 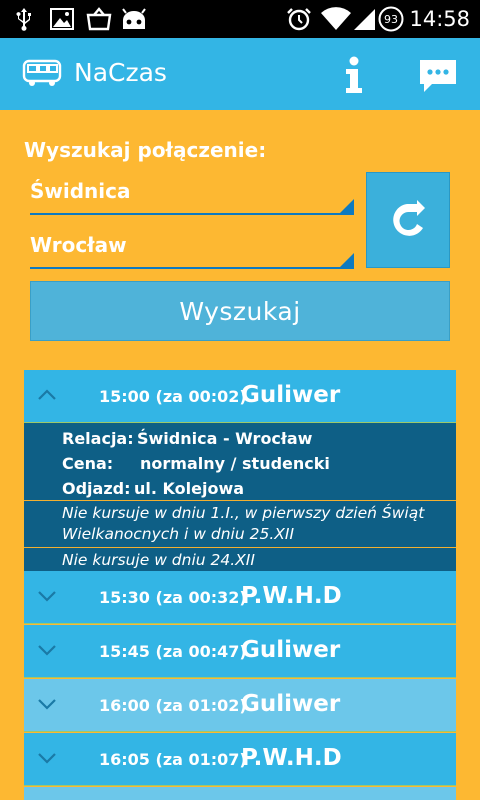 I want to click on chat-icon, so click(x=438, y=76).